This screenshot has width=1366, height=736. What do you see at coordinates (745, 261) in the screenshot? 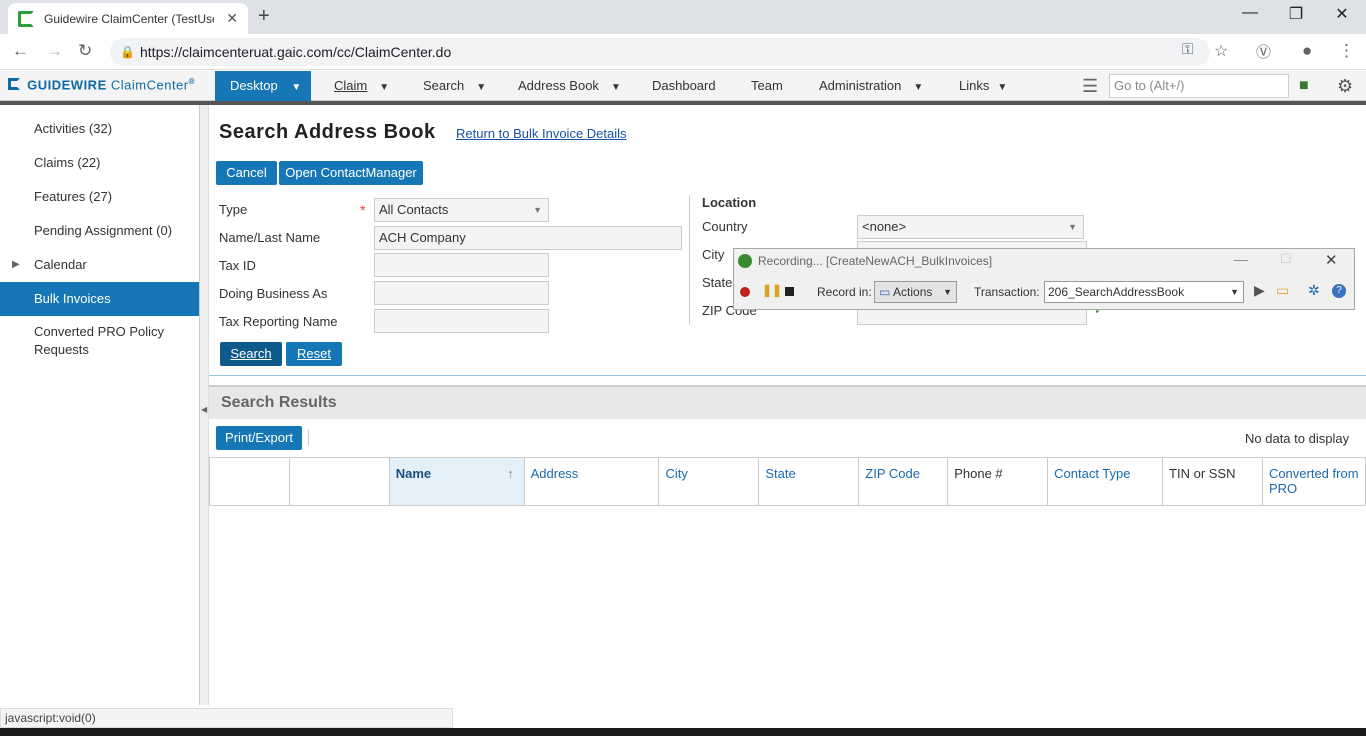
I see `recorder-app-icon` at bounding box center [745, 261].